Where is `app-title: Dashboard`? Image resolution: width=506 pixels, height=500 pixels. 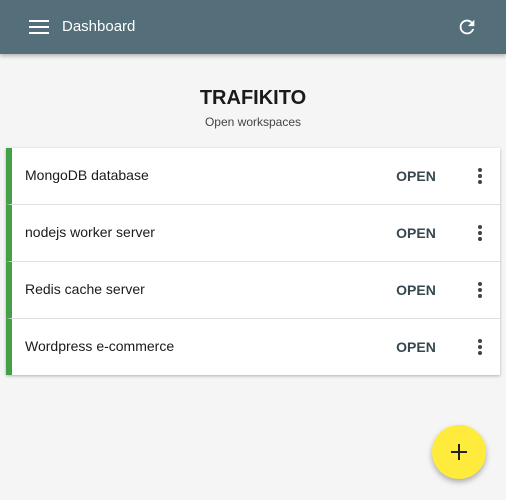 app-title: Dashboard is located at coordinates (99, 26).